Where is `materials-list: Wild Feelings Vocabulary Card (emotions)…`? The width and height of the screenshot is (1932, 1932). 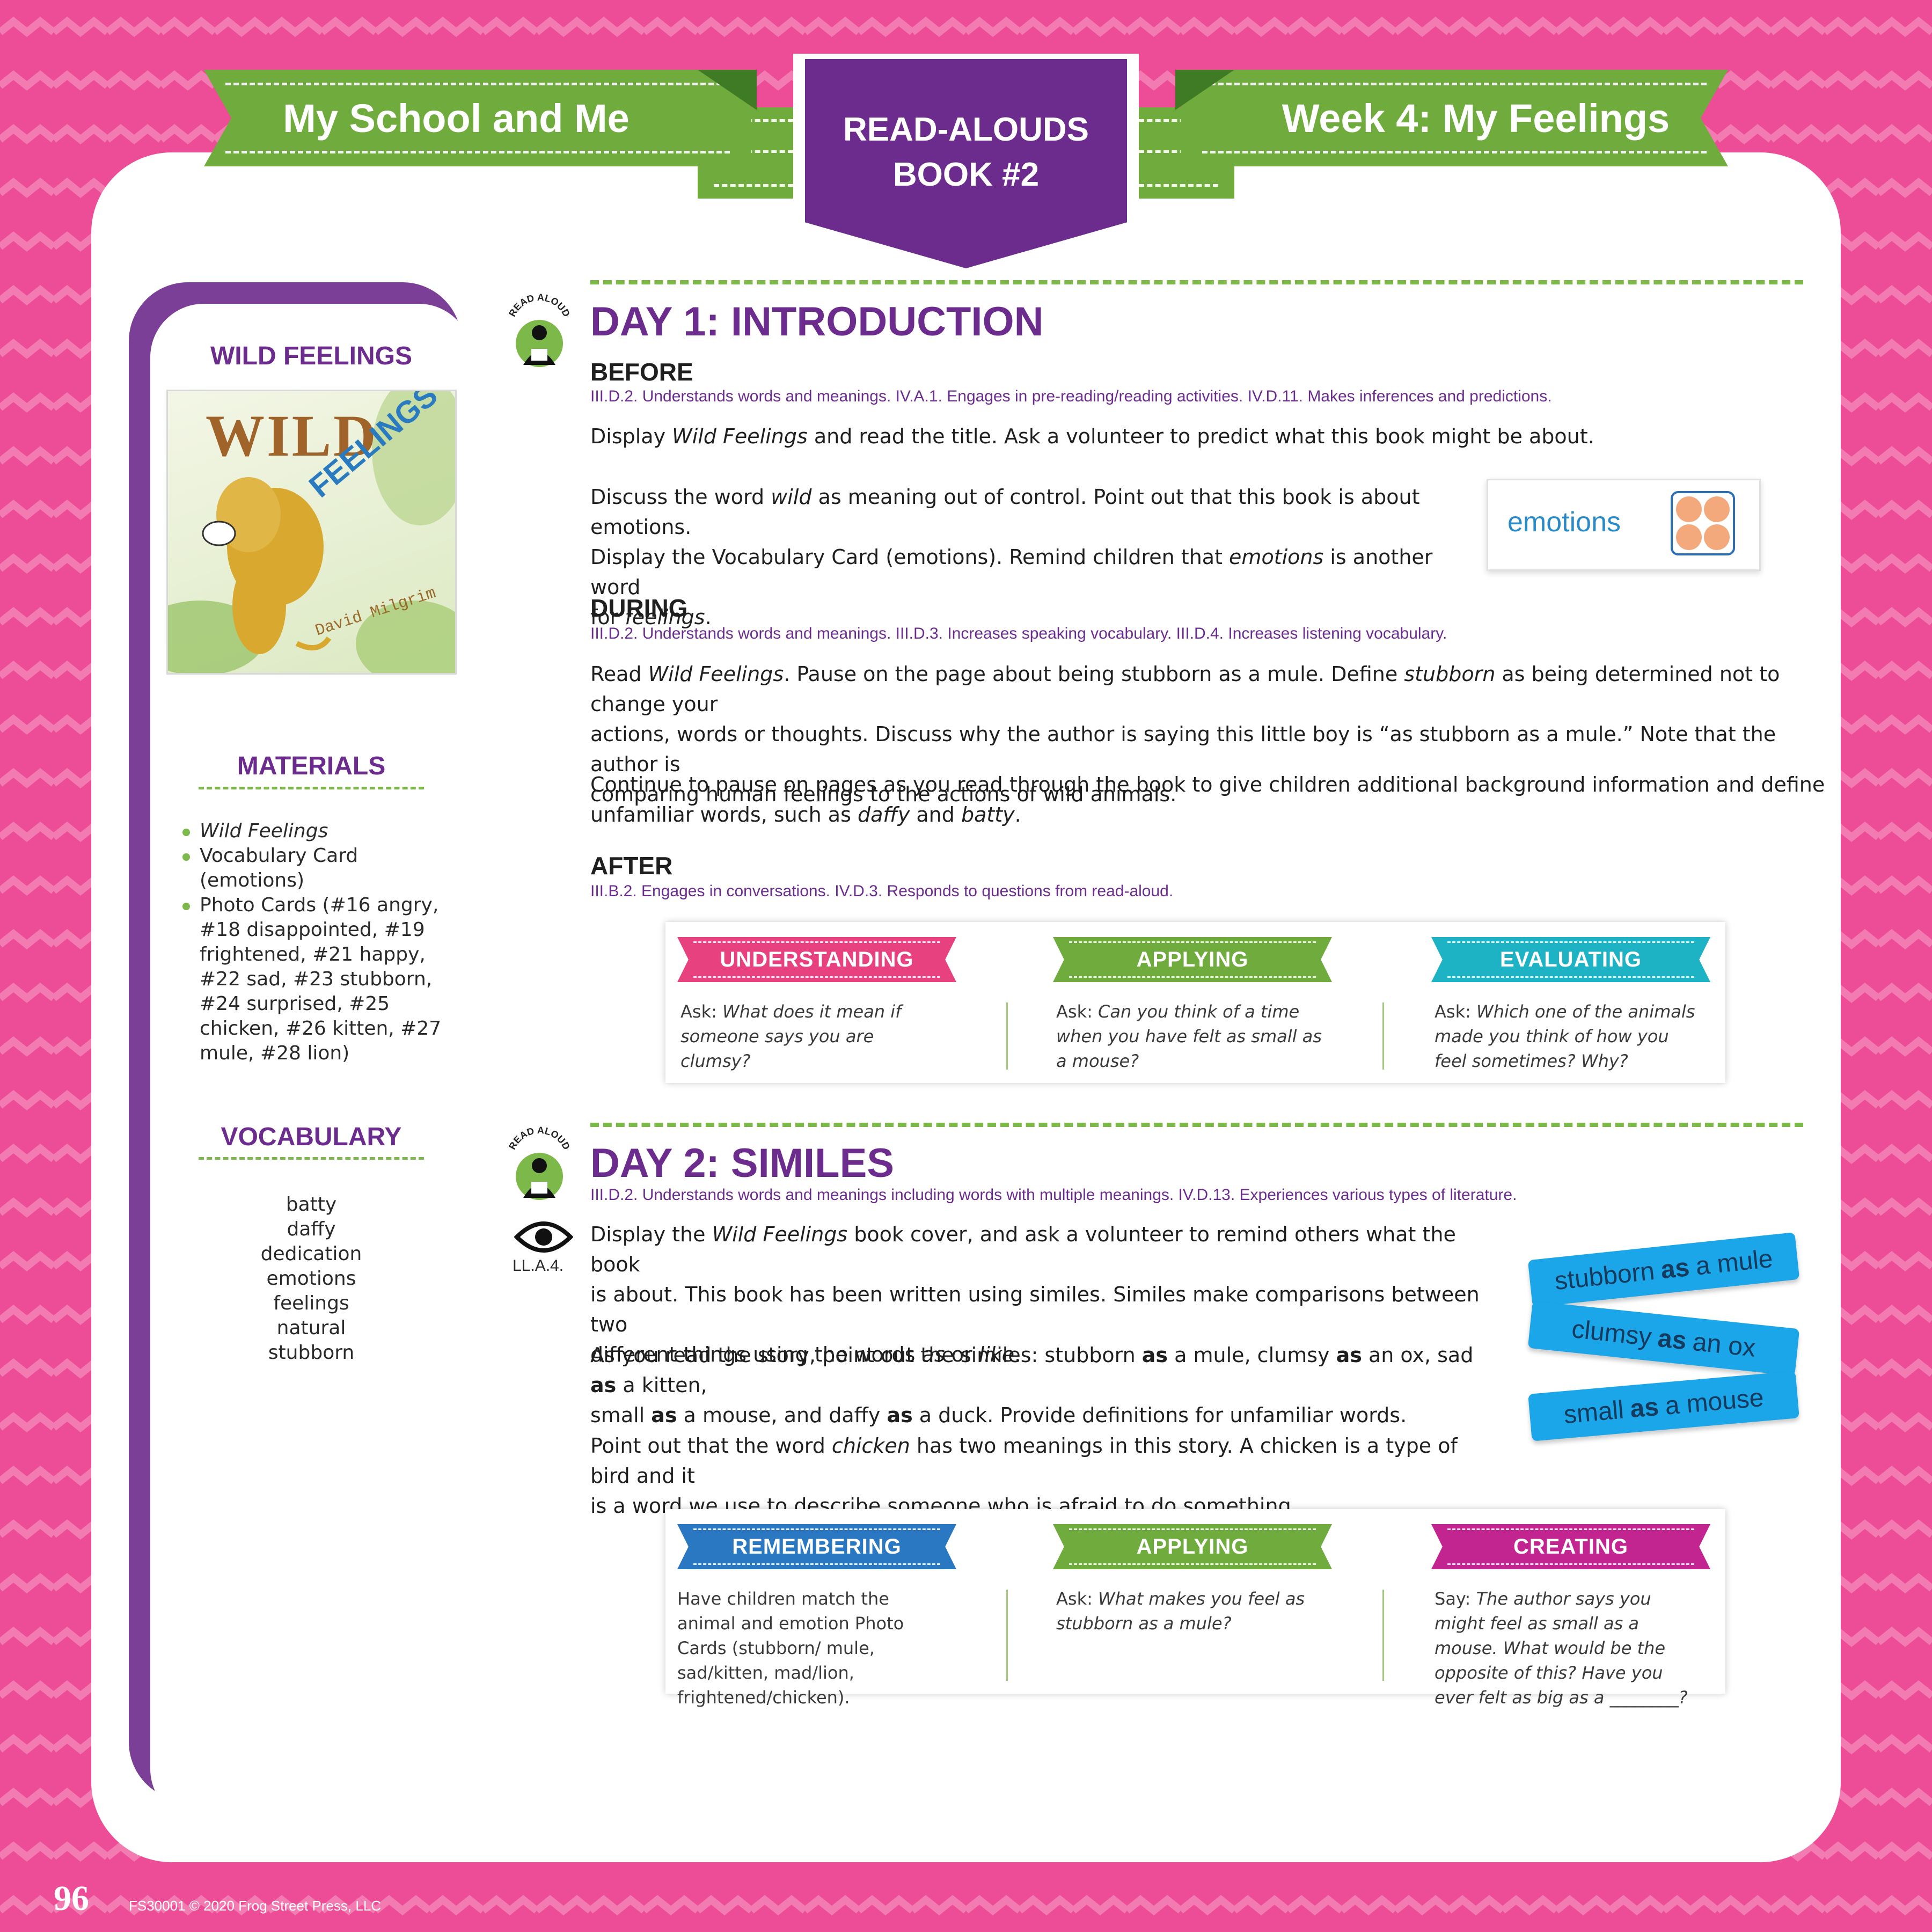
materials-list: Wild Feelings Vocabulary Card (emotions)… is located at coordinates (322, 942).